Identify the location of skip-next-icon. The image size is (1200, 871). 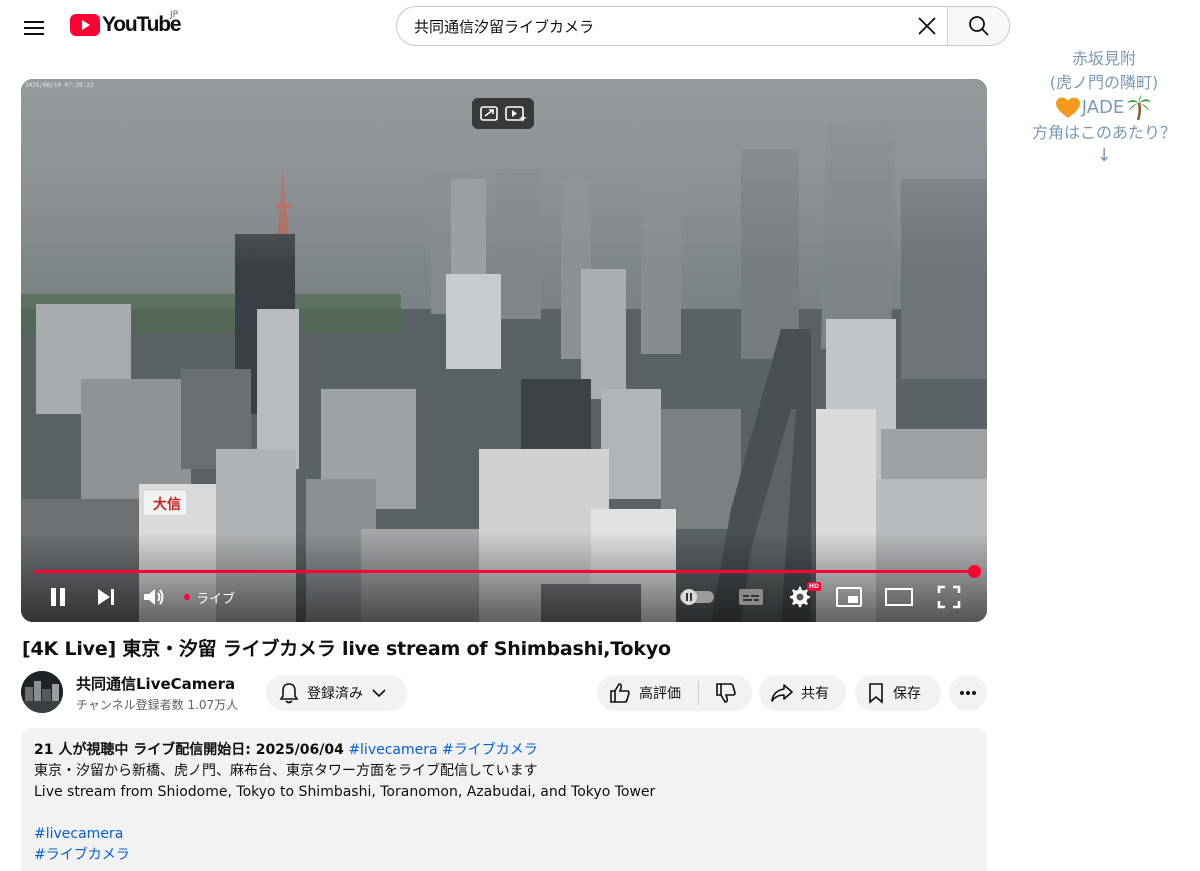
(106, 597).